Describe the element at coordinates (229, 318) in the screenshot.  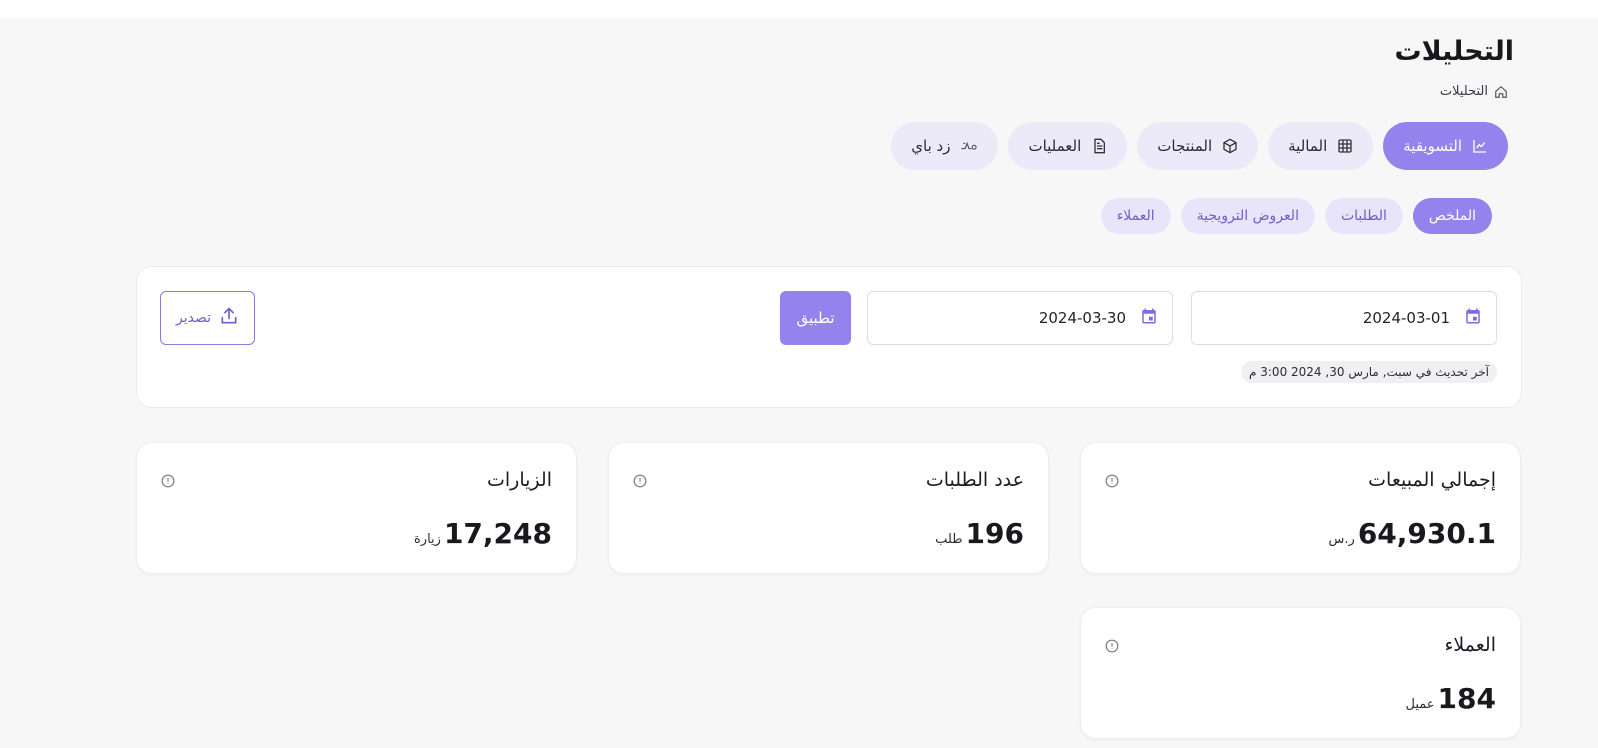
I see `upload-icon` at that location.